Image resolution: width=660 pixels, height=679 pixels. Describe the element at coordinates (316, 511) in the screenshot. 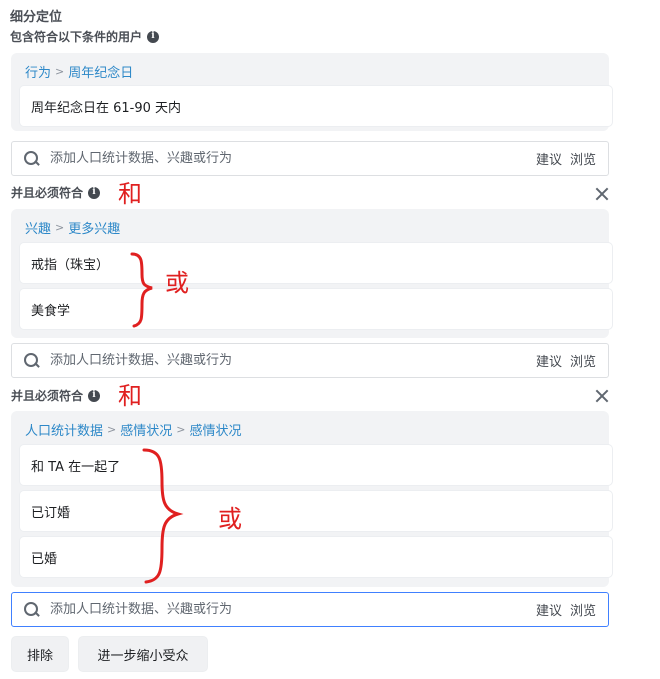

I see `targeting-item: 已订婚` at that location.